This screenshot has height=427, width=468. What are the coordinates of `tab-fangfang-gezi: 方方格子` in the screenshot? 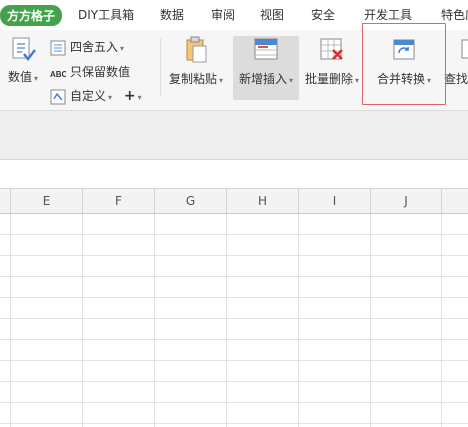 It's located at (31, 15).